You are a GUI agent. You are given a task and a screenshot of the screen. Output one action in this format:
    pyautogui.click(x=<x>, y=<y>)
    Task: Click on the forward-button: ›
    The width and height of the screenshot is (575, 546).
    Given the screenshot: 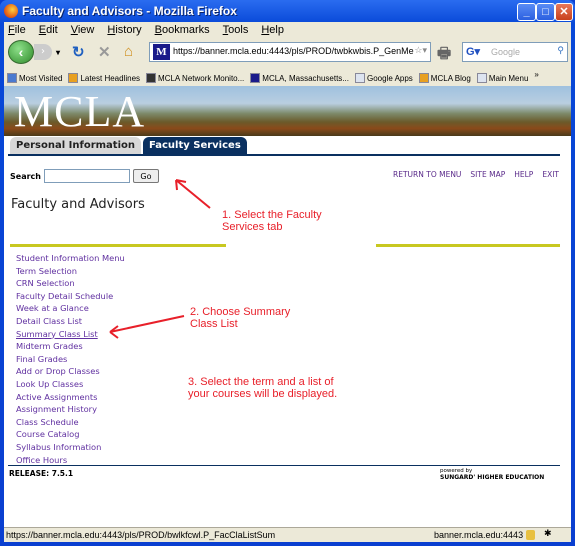 What is the action you would take?
    pyautogui.click(x=43, y=52)
    